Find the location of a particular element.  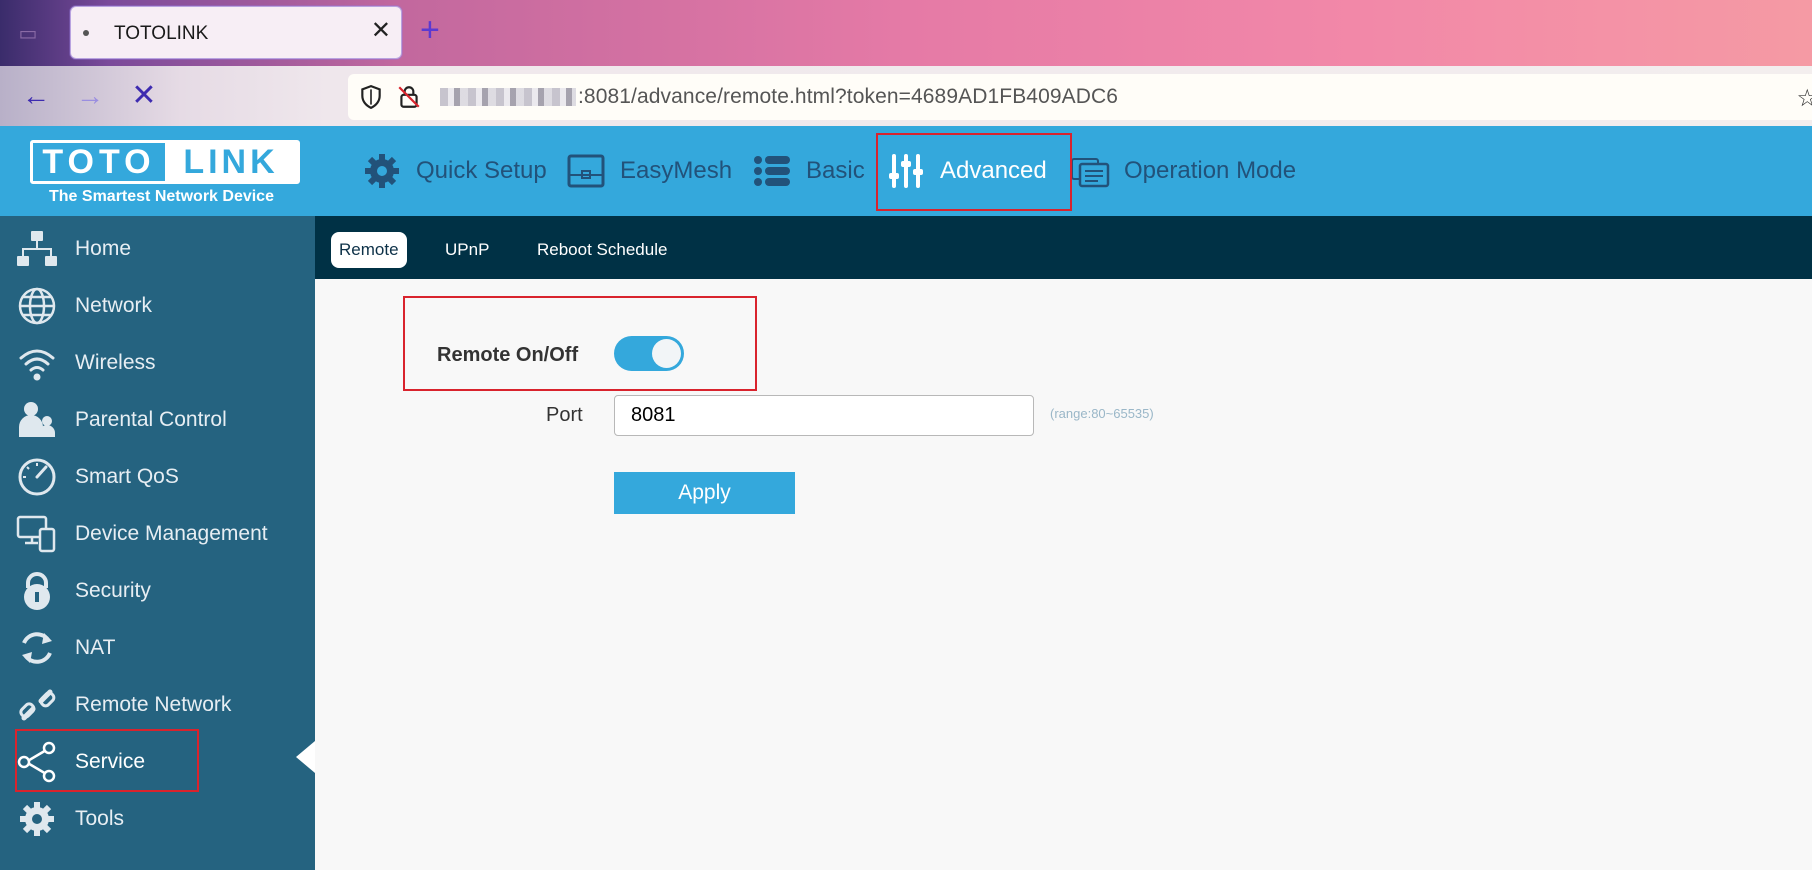

wifi-icon is located at coordinates (37, 365).